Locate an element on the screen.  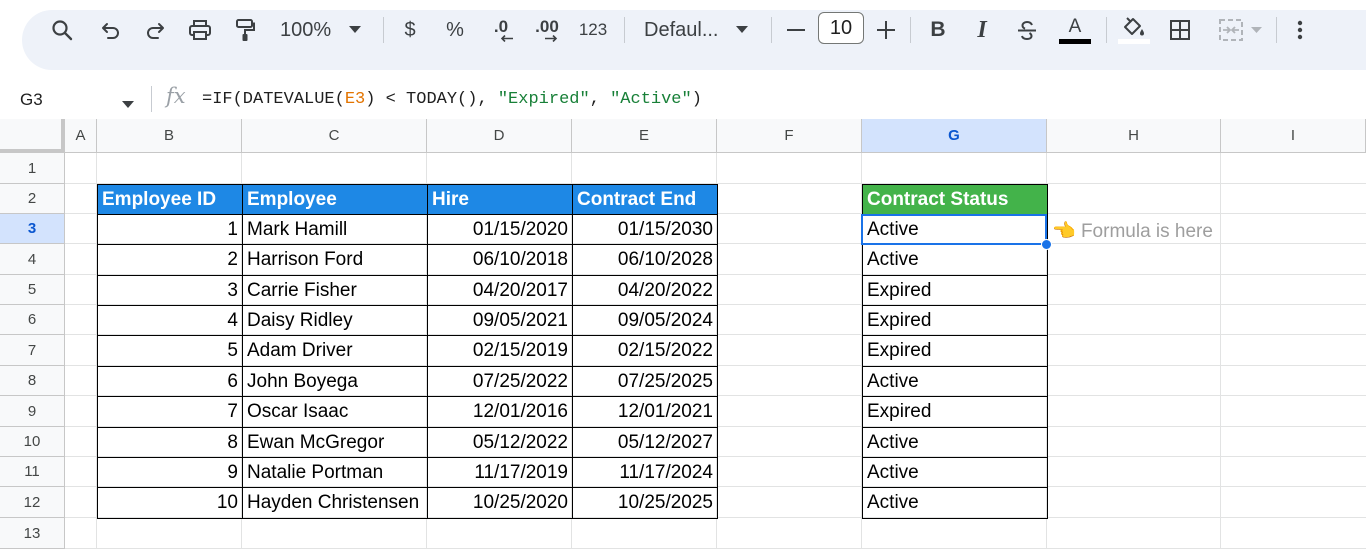
bold-button: B is located at coordinates (938, 30).